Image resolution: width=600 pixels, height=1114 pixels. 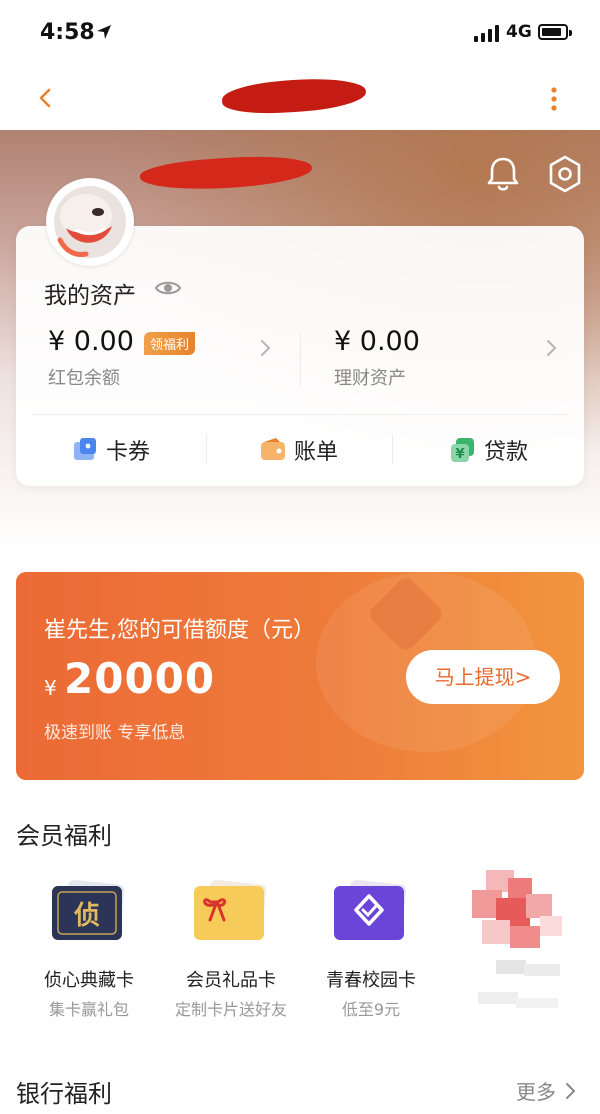 I want to click on loan-icon: ¥, so click(x=462, y=450).